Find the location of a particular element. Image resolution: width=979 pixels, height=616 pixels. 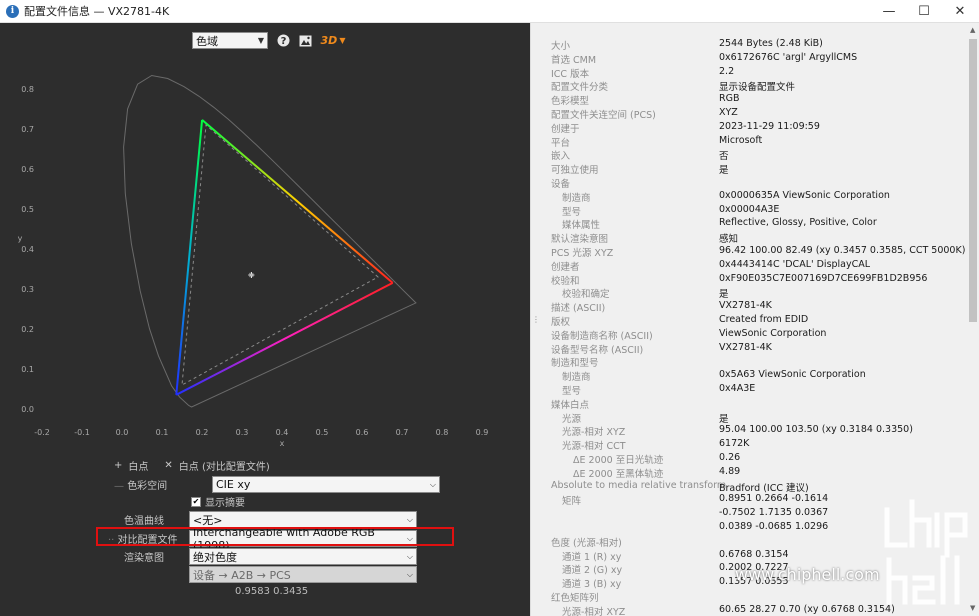

3d-view-button: 3D ▼ is located at coordinates (333, 41).